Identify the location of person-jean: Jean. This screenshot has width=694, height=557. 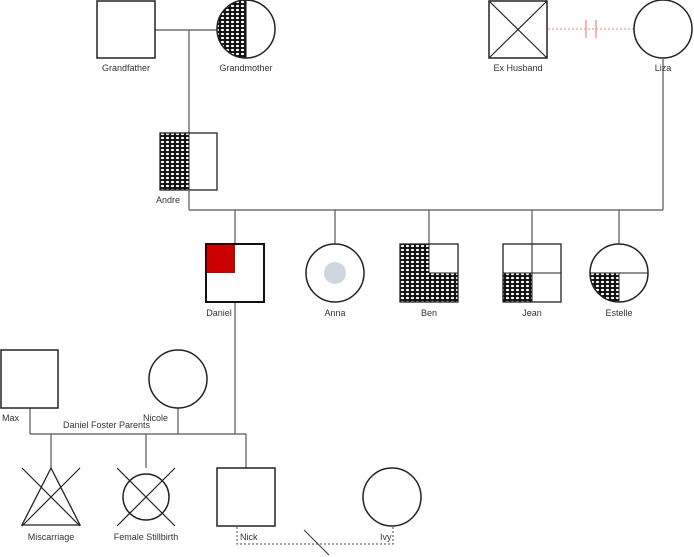
(532, 280).